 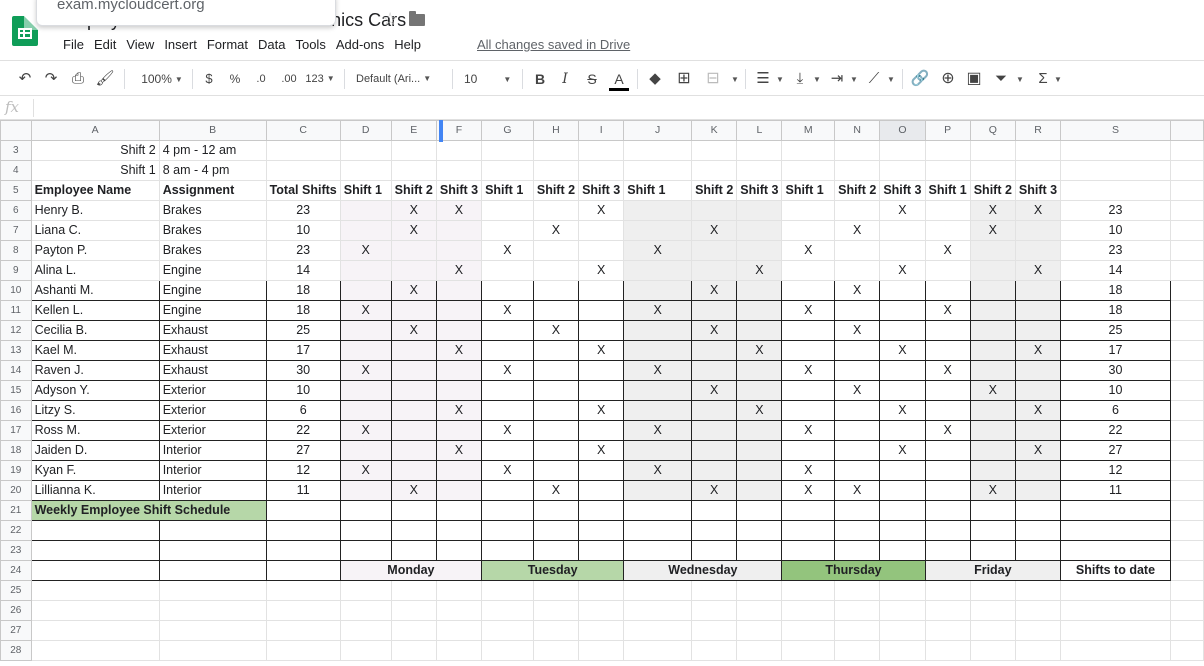 I want to click on employee-name-cell: Payton P., so click(x=95, y=250).